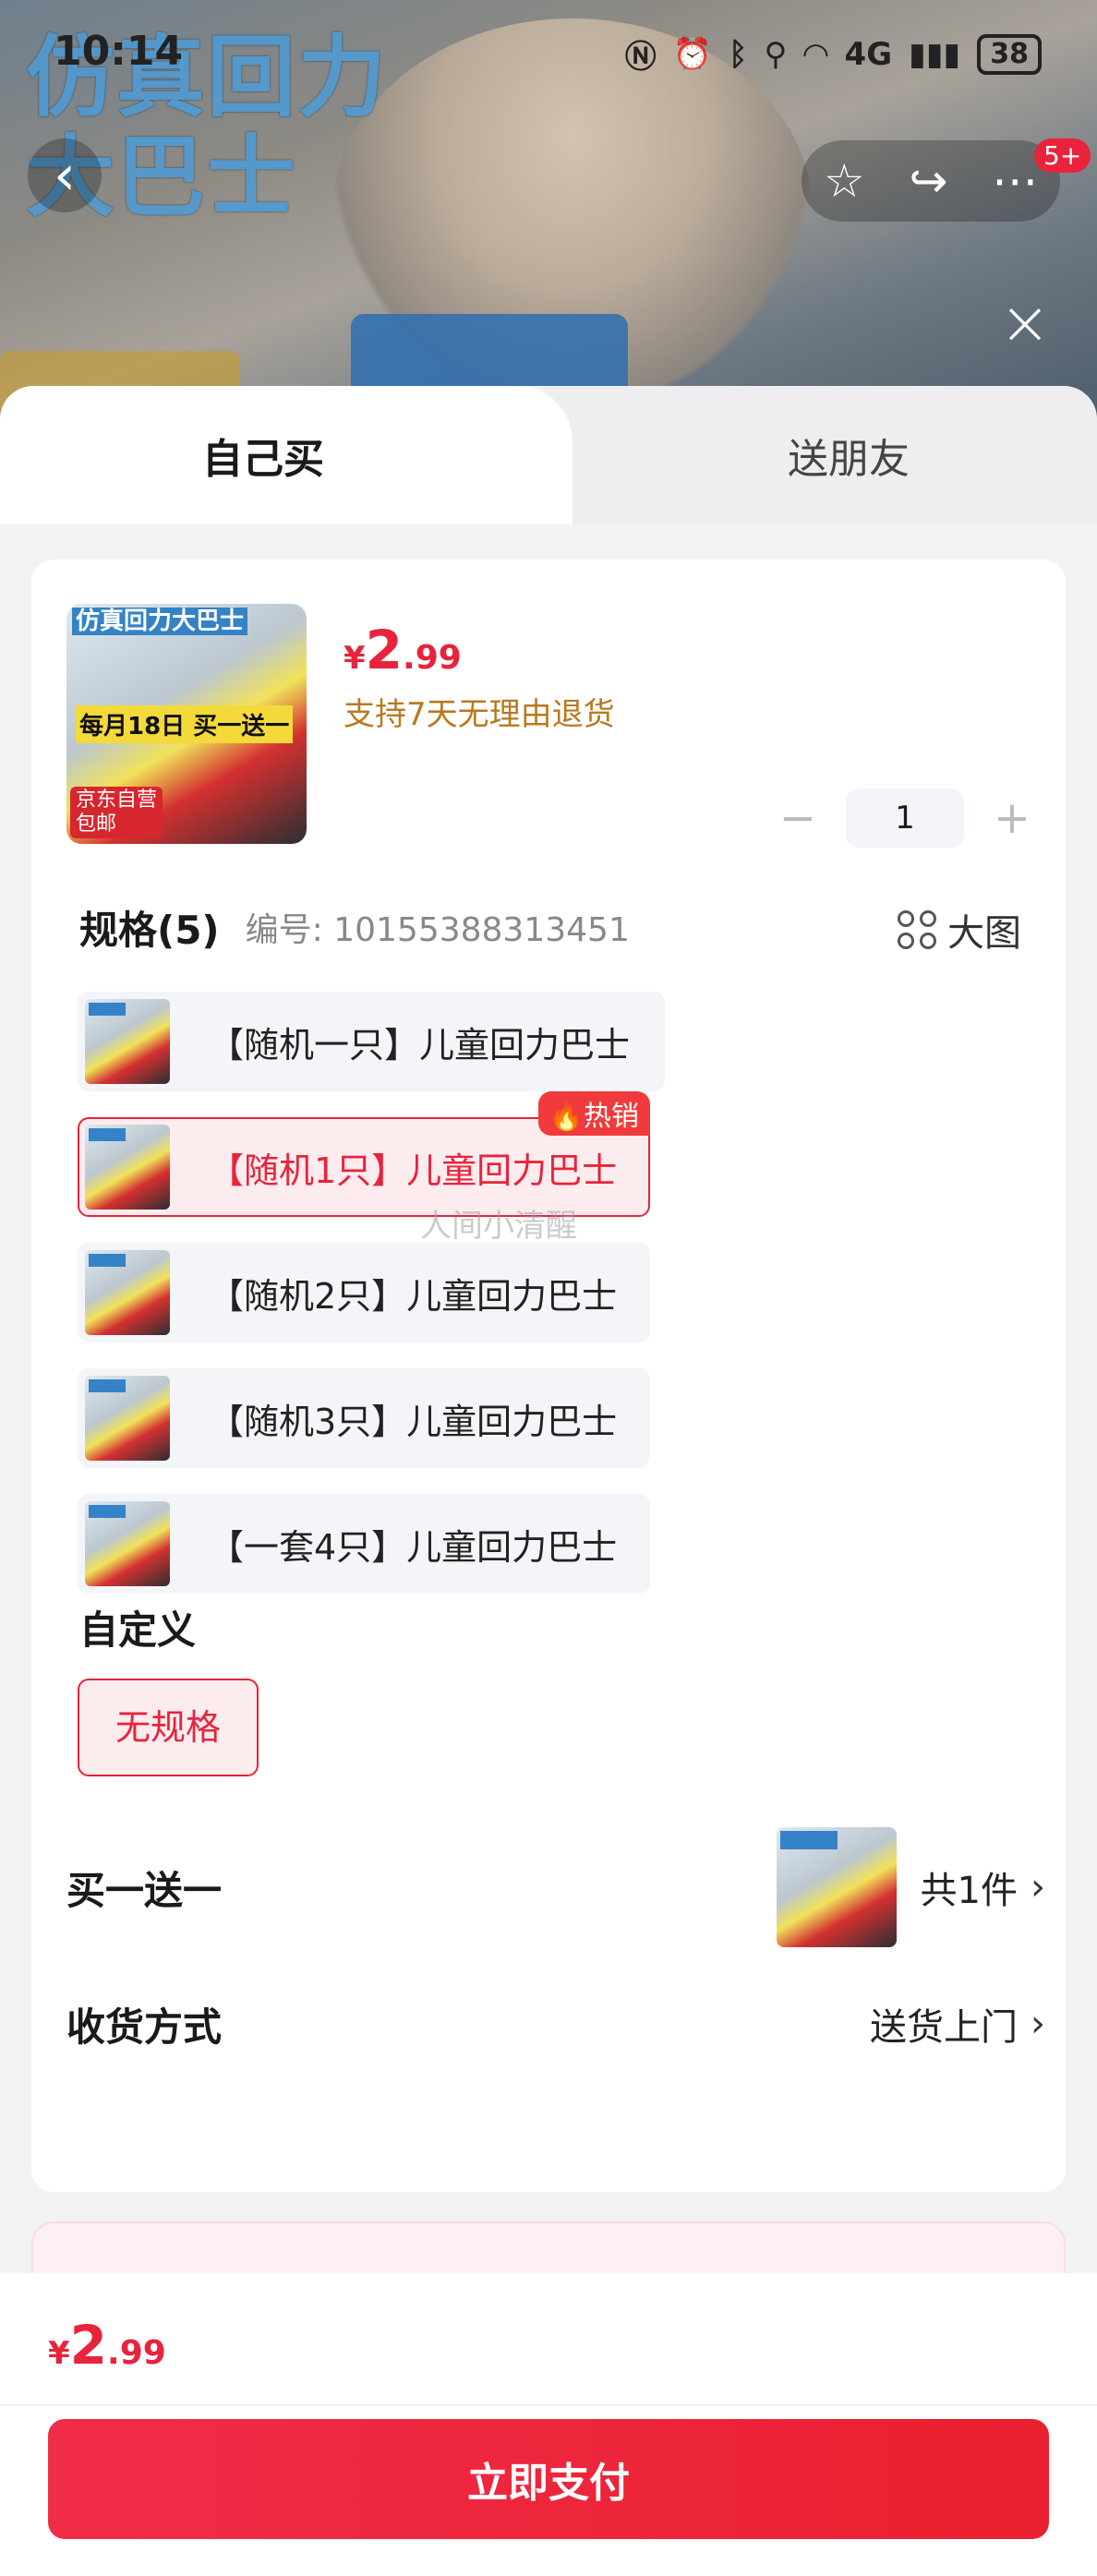  I want to click on delivery-method-label: 收货方式, so click(144, 2027).